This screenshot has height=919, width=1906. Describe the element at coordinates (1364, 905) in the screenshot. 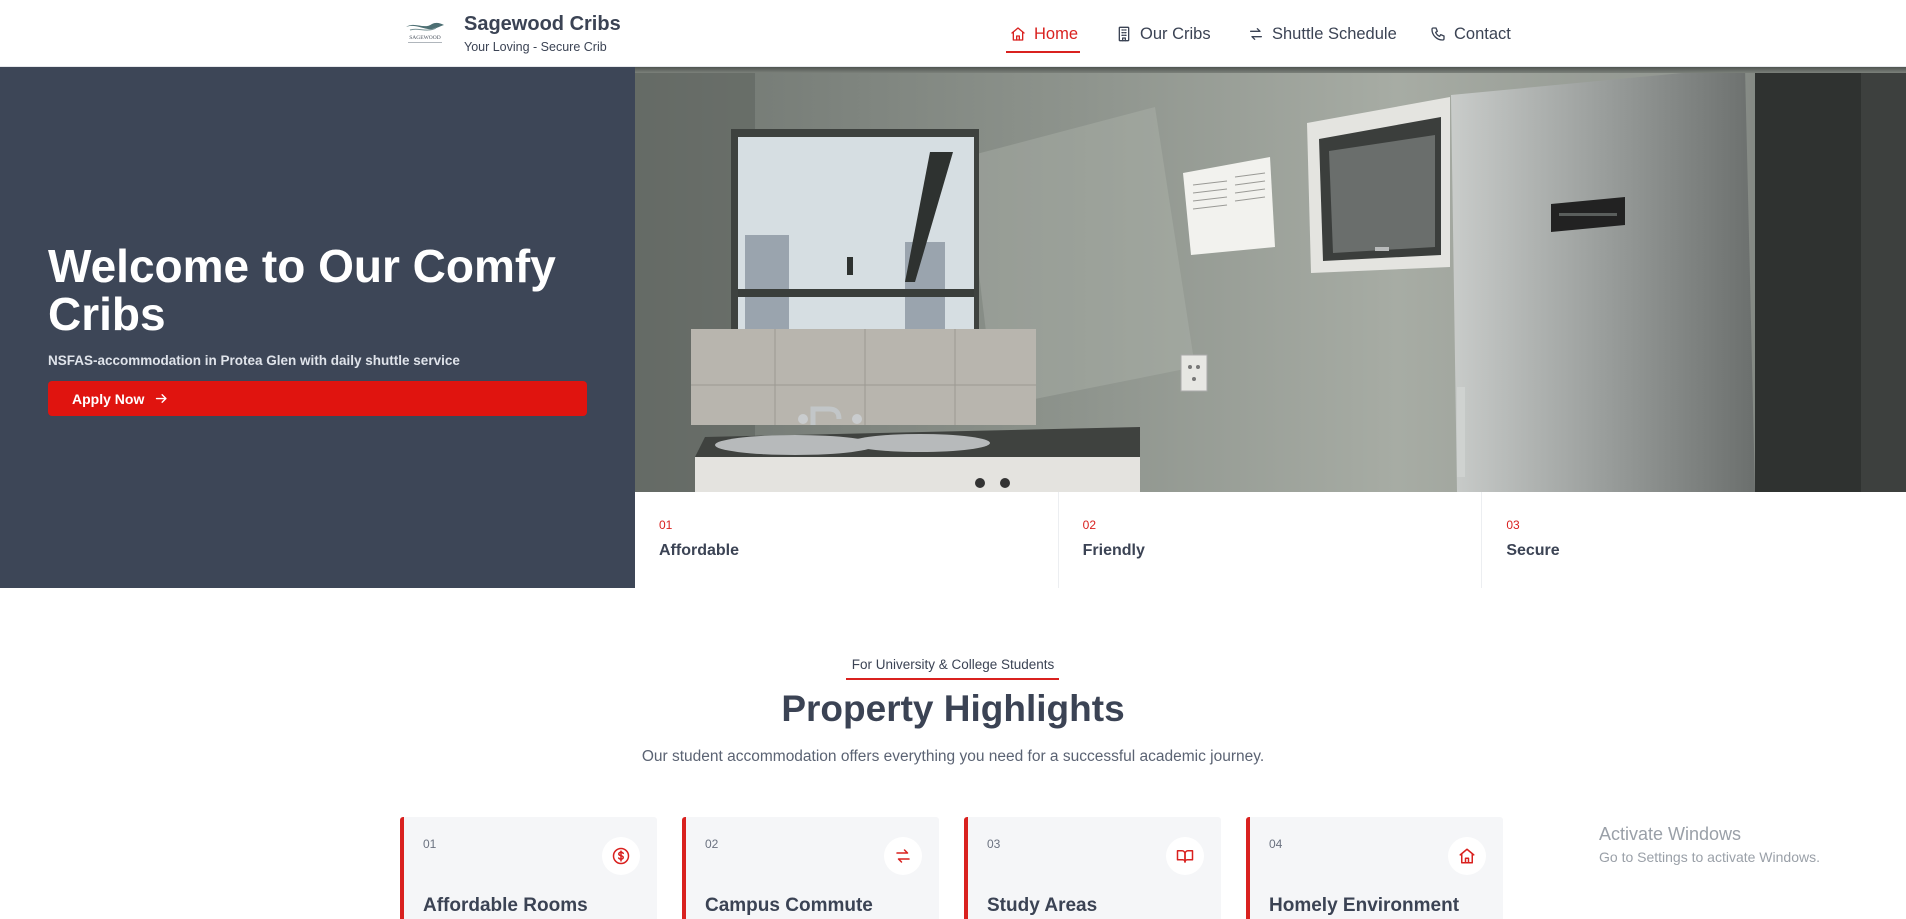

I see `card-title: Homely Environment` at that location.